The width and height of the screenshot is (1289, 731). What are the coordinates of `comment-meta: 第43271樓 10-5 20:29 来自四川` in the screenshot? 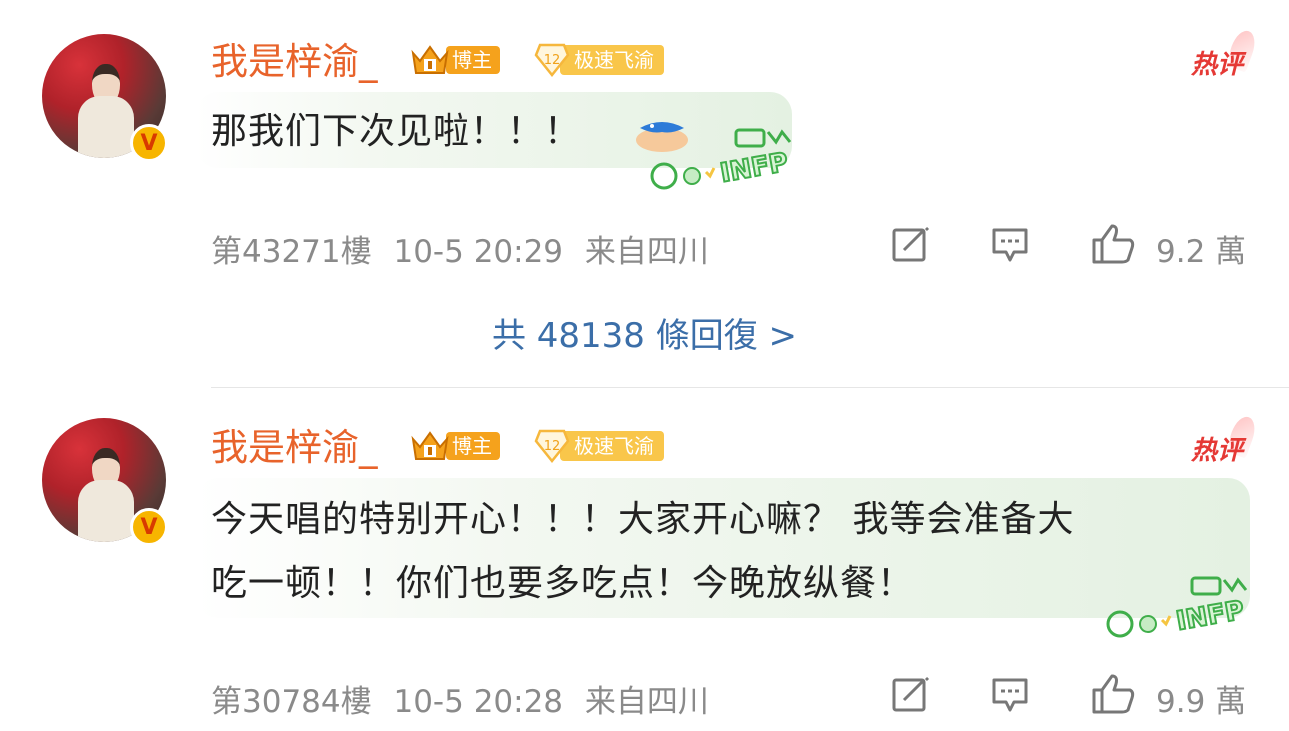 It's located at (466, 248).